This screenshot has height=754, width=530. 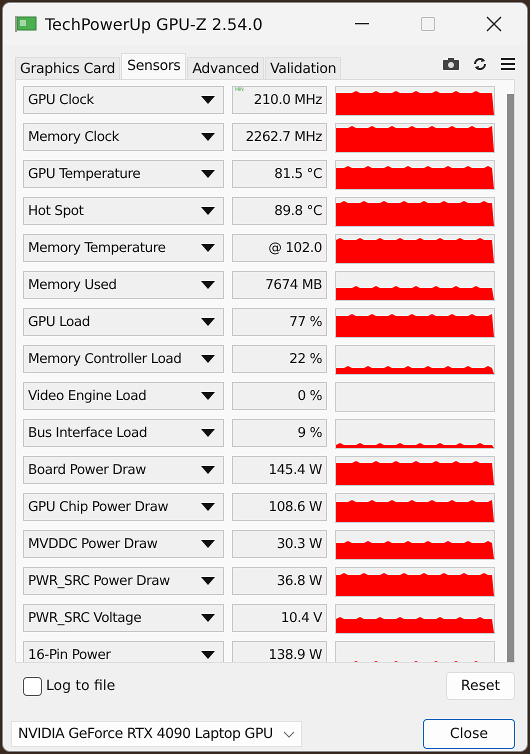 I want to click on scrollbar-thumb, so click(x=510, y=378).